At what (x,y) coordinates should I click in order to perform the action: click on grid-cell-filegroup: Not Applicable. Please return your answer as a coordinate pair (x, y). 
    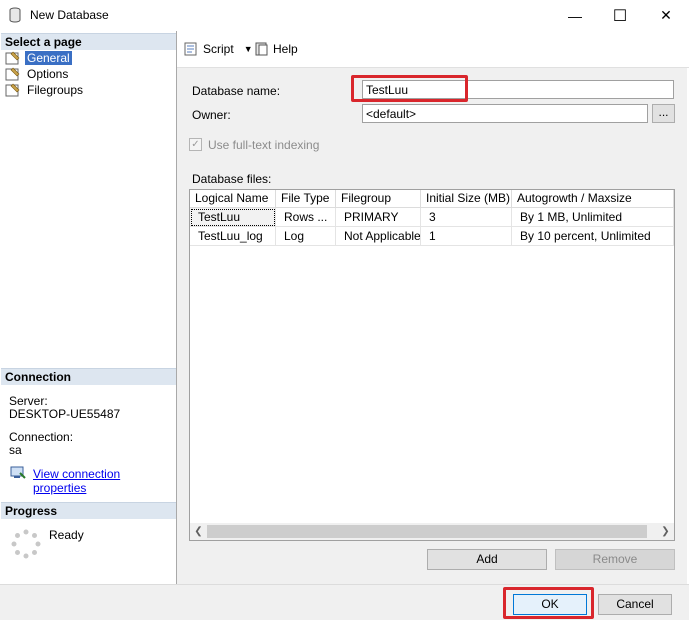
    Looking at the image, I should click on (378, 236).